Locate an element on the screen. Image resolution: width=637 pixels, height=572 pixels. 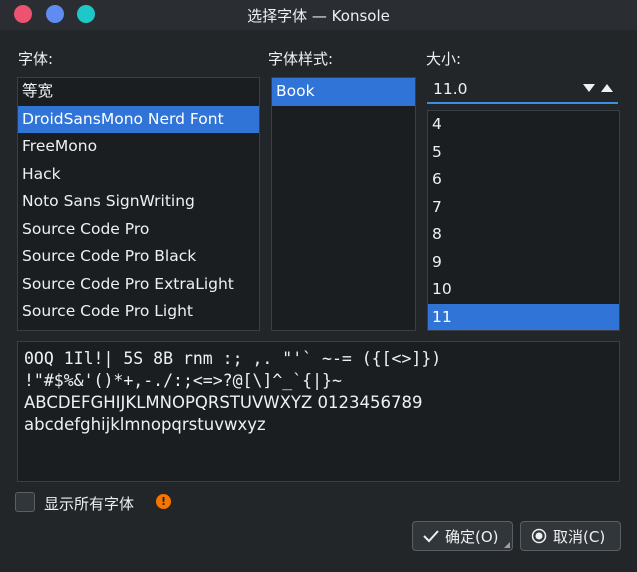
title-bar: 选择字体 — Konsole is located at coordinates (318, 15).